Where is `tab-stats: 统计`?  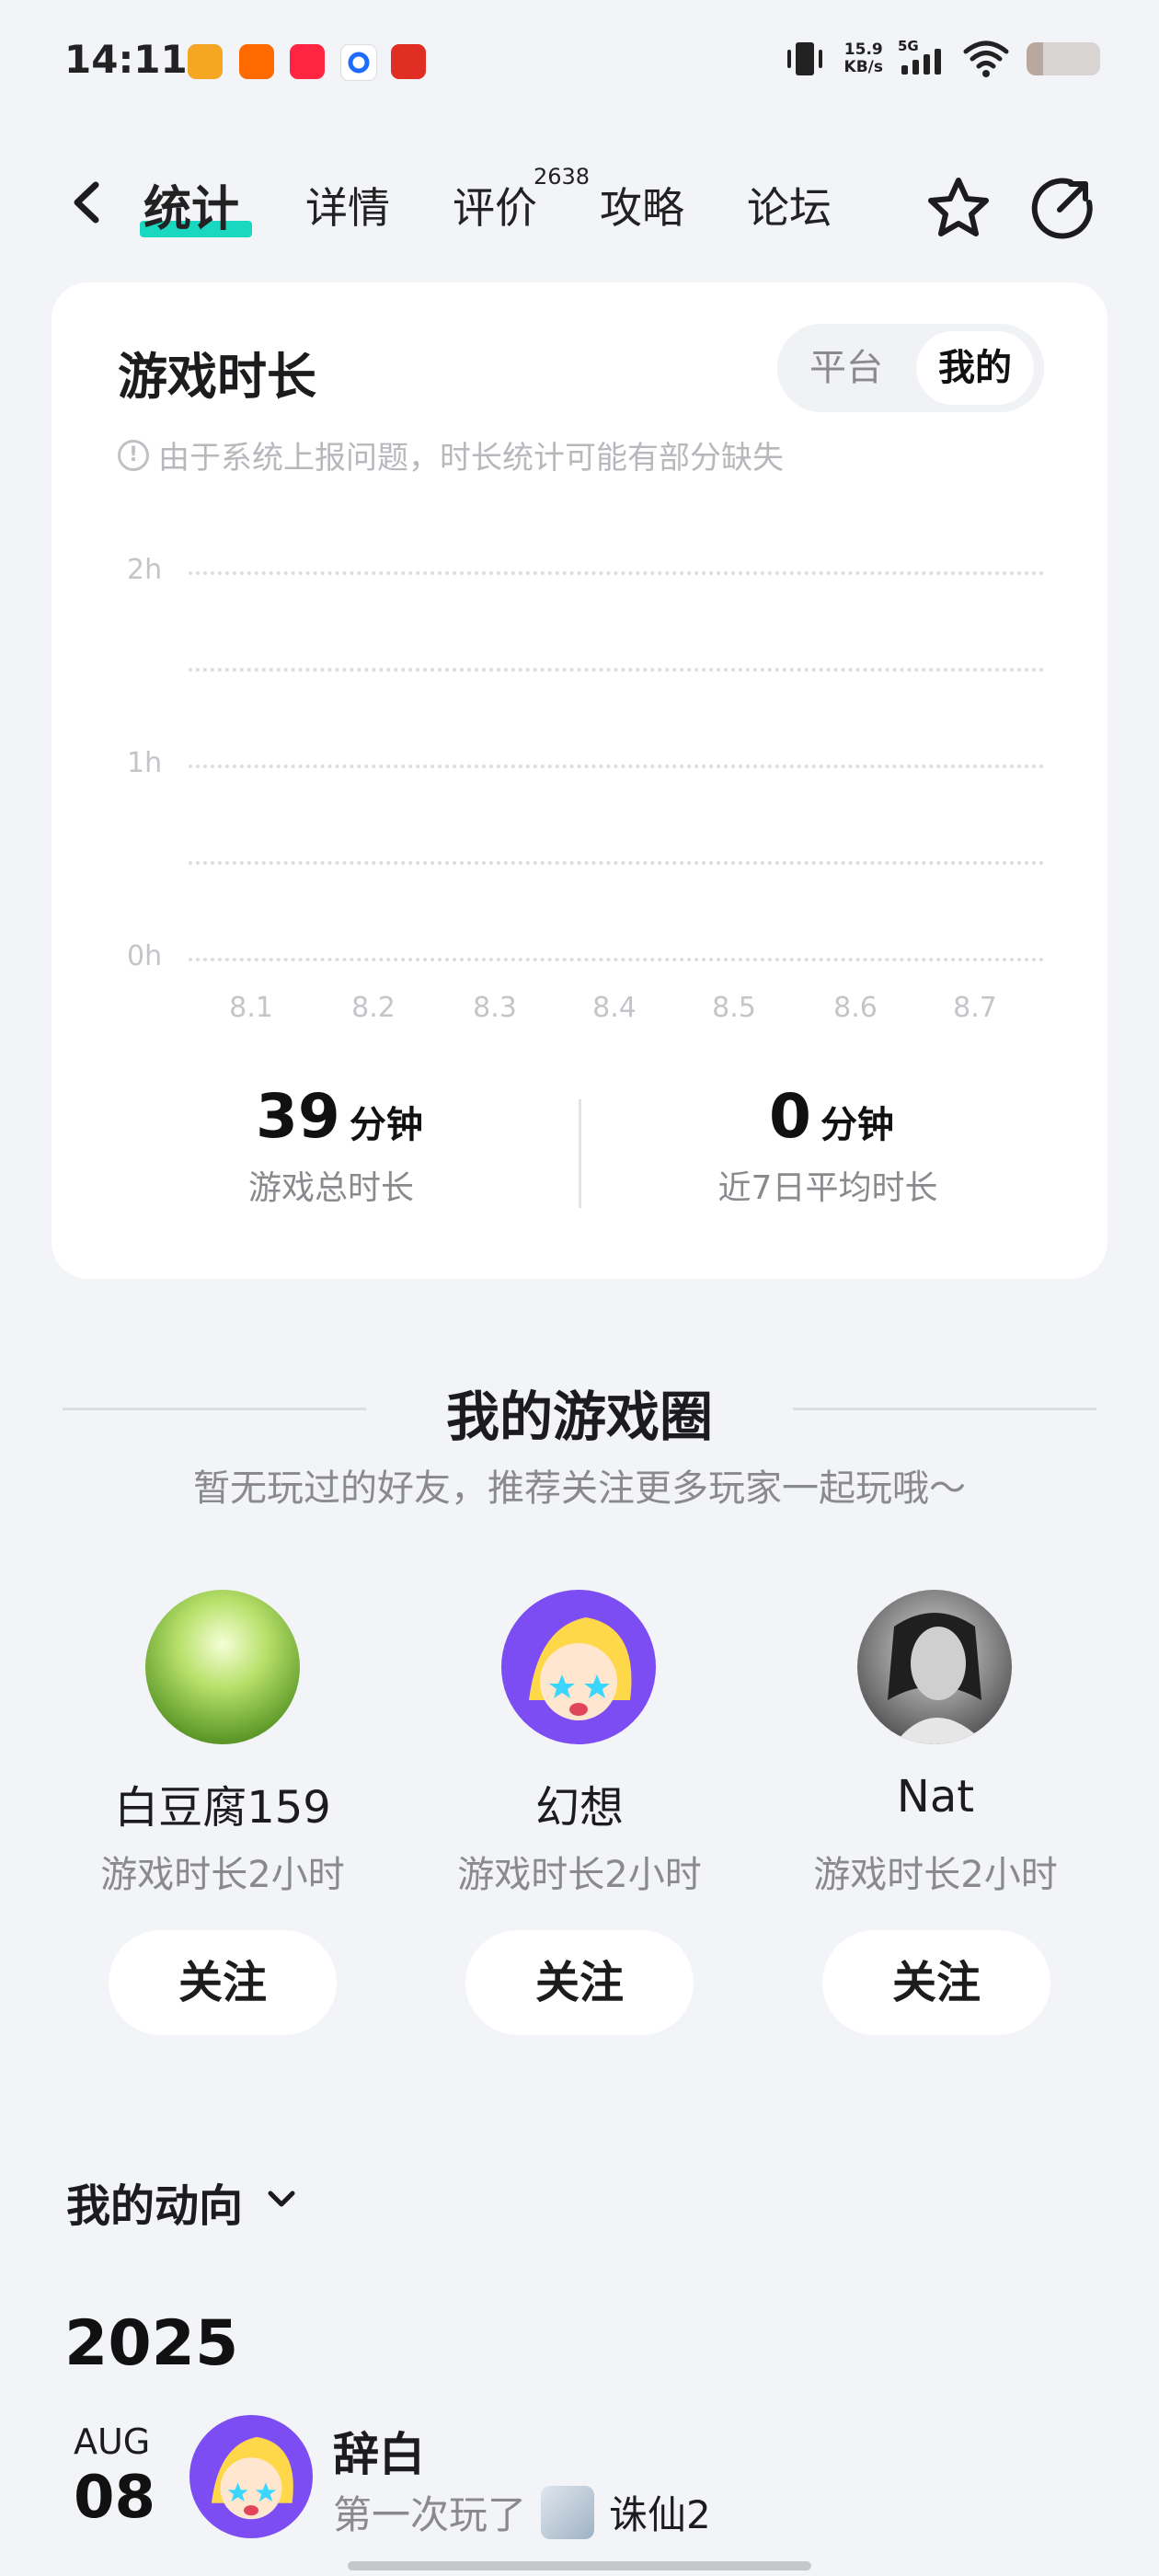
tab-stats: 统计 is located at coordinates (191, 204).